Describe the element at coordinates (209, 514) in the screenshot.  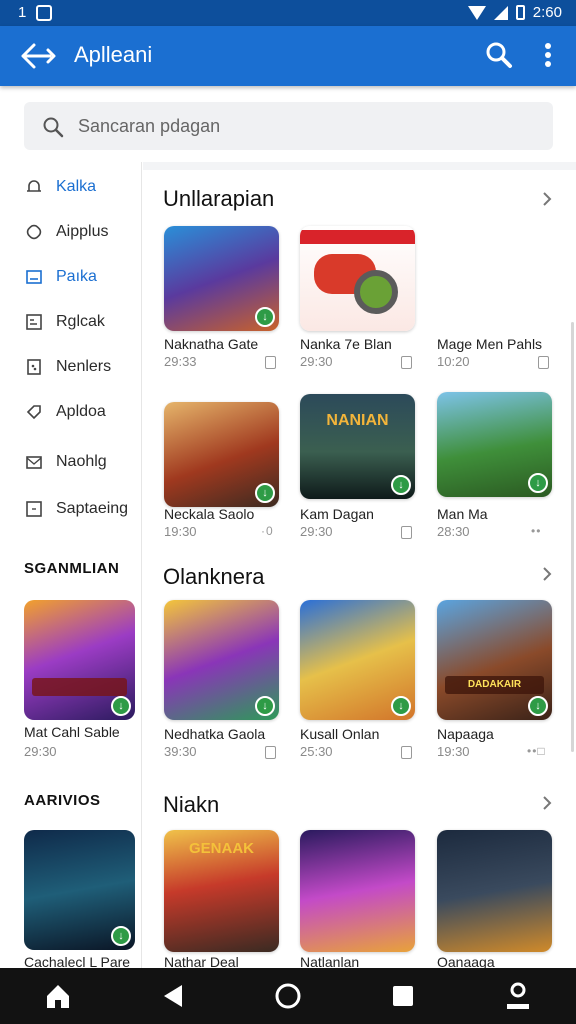
I see `app-name: Neckala Saolo` at that location.